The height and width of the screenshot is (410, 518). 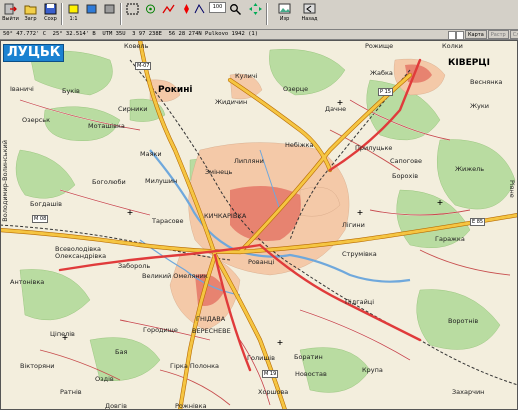 I want to click on map-label: Маяки, so click(x=151, y=154).